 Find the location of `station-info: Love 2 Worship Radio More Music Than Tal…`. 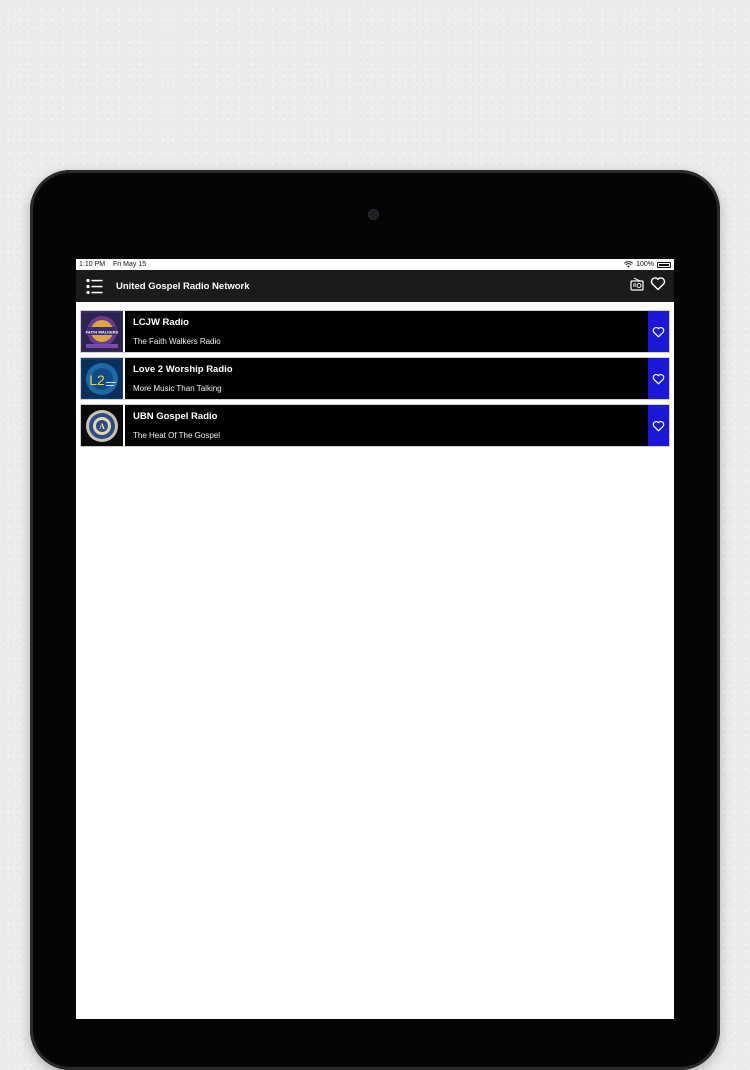

station-info: Love 2 Worship Radio More Music Than Tal… is located at coordinates (386, 378).